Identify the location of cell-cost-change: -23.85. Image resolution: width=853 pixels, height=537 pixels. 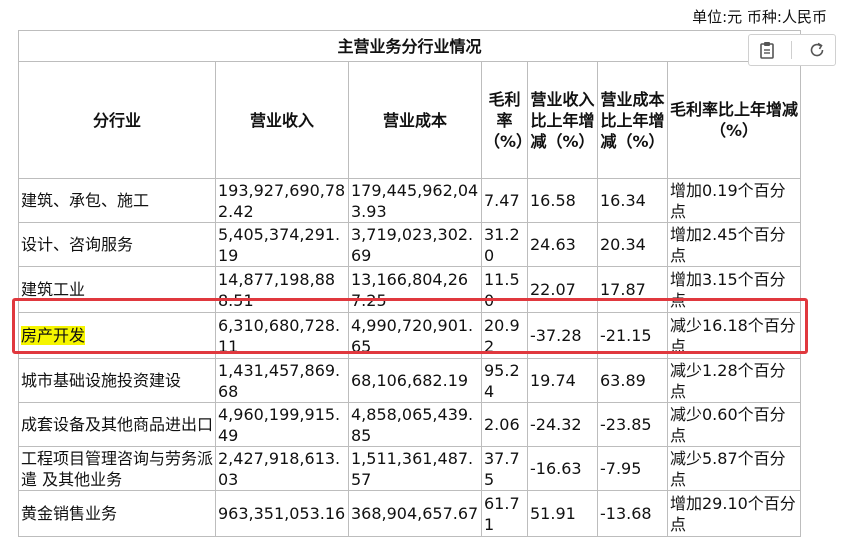
(632, 424).